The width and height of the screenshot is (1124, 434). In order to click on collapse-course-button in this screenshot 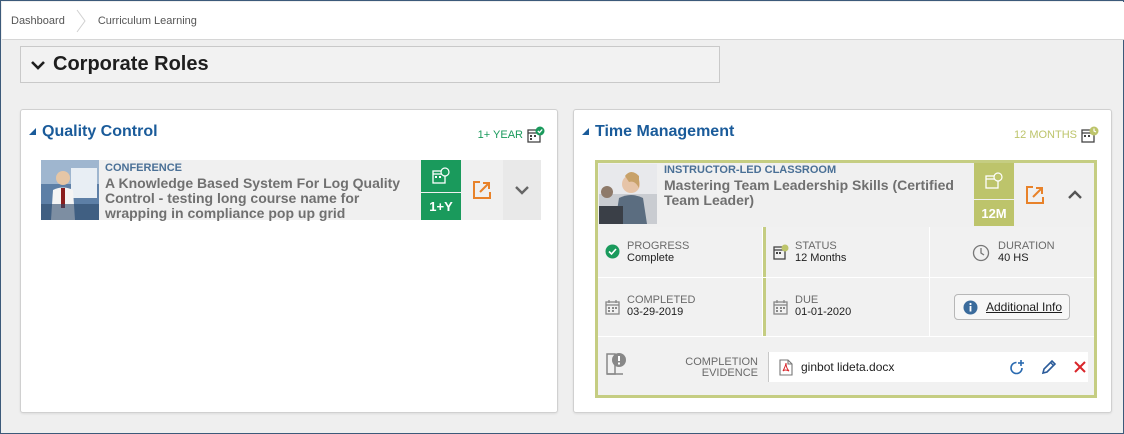, I will do `click(1075, 195)`.